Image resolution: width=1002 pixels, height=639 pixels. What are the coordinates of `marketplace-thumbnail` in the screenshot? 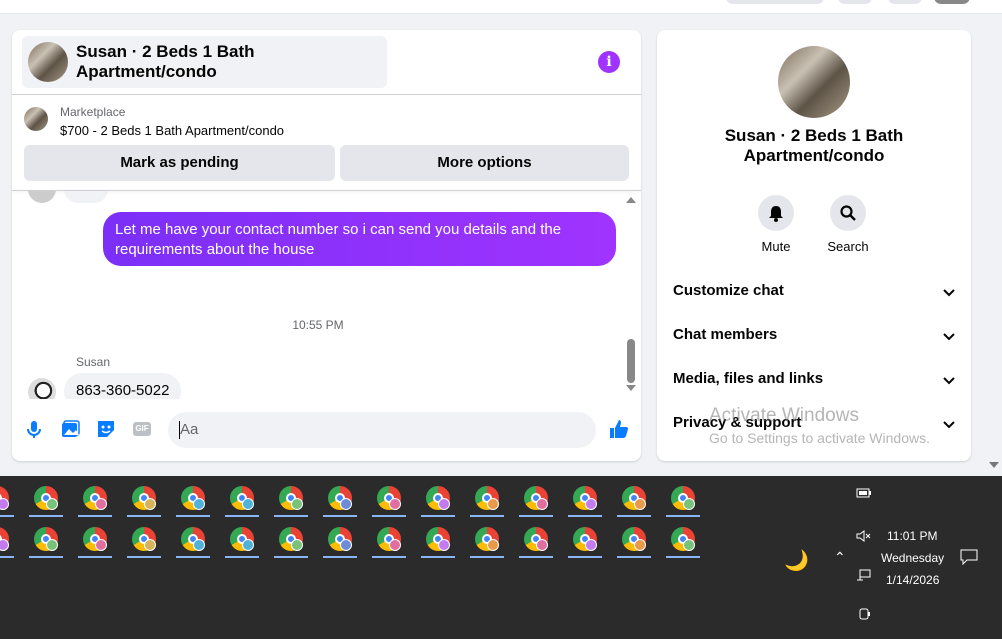 It's located at (36, 119).